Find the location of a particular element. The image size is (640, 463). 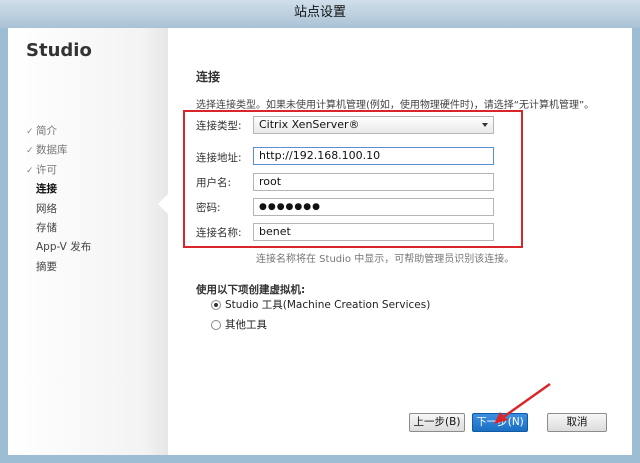

window-title: 站点设置 is located at coordinates (319, 12).